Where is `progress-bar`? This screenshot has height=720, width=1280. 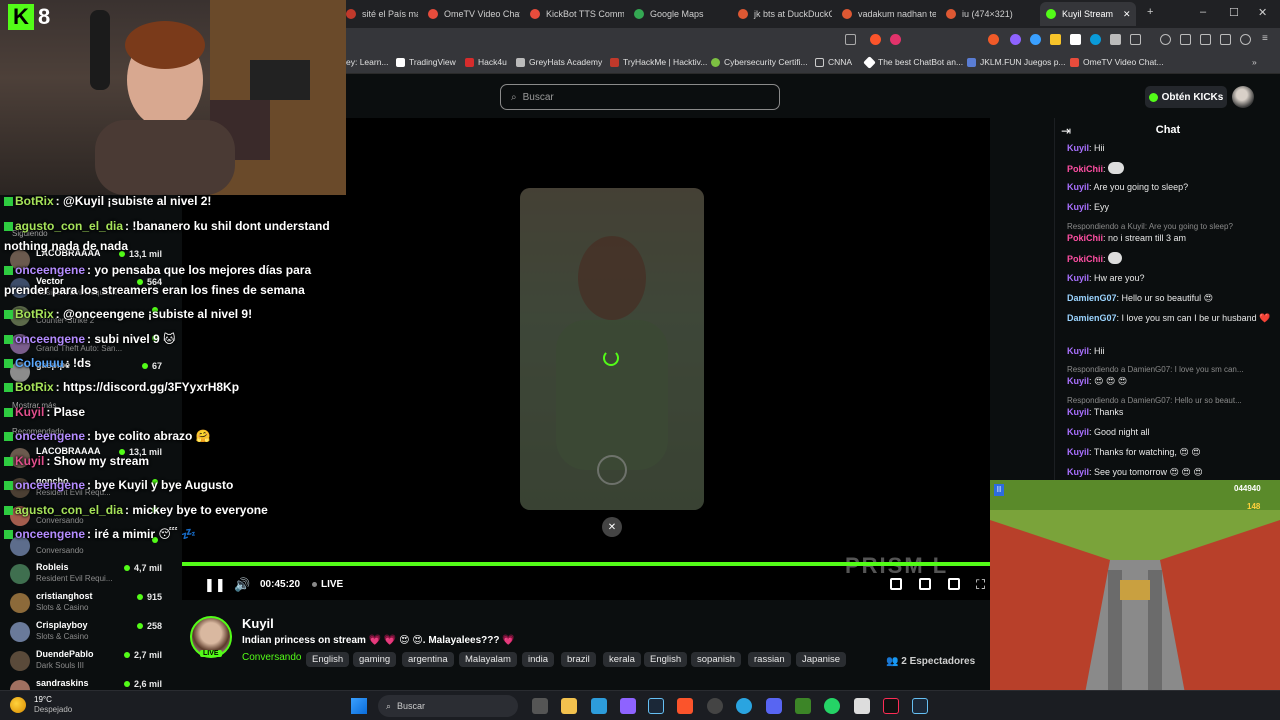 progress-bar is located at coordinates (586, 564).